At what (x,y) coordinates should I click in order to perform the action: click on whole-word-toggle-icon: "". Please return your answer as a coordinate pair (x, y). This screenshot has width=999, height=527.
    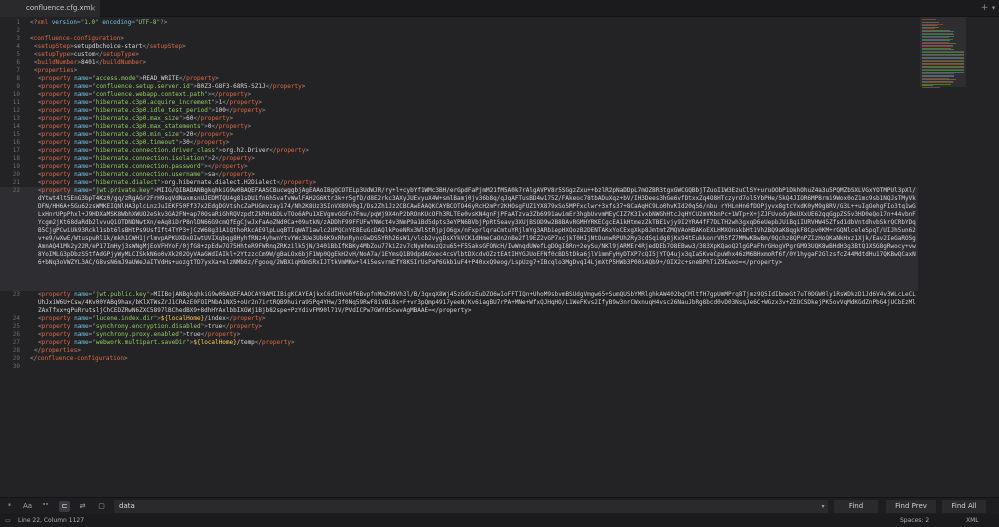
    Looking at the image, I should click on (45, 506).